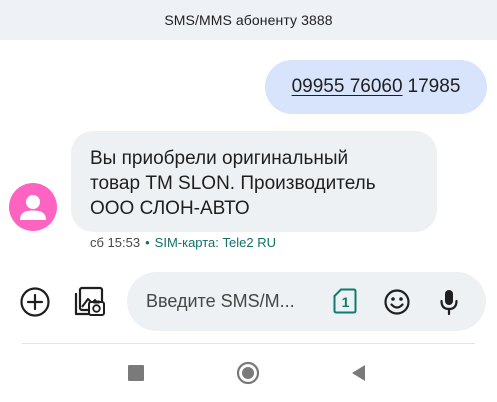 This screenshot has height=402, width=497. I want to click on message-meta: сб 15:53 • SIM-карта: Tele2 RU, so click(183, 242).